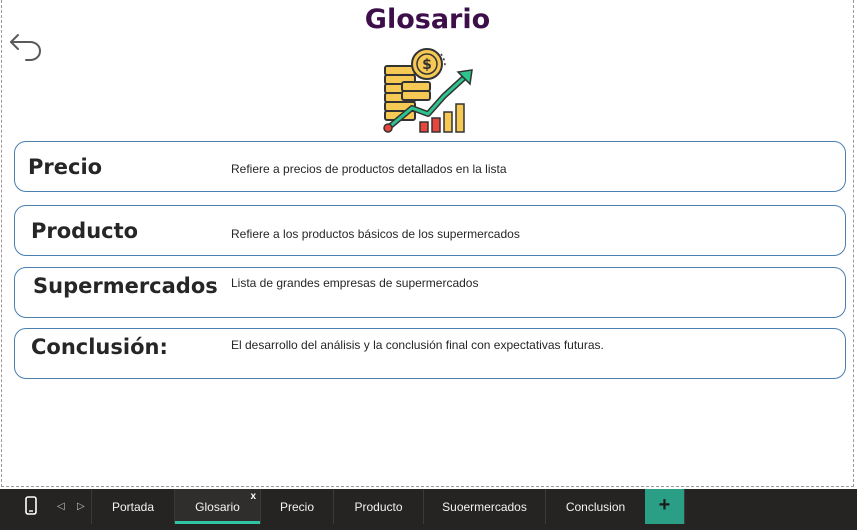 This screenshot has width=857, height=530. I want to click on tab-producto: Producto, so click(378, 506).